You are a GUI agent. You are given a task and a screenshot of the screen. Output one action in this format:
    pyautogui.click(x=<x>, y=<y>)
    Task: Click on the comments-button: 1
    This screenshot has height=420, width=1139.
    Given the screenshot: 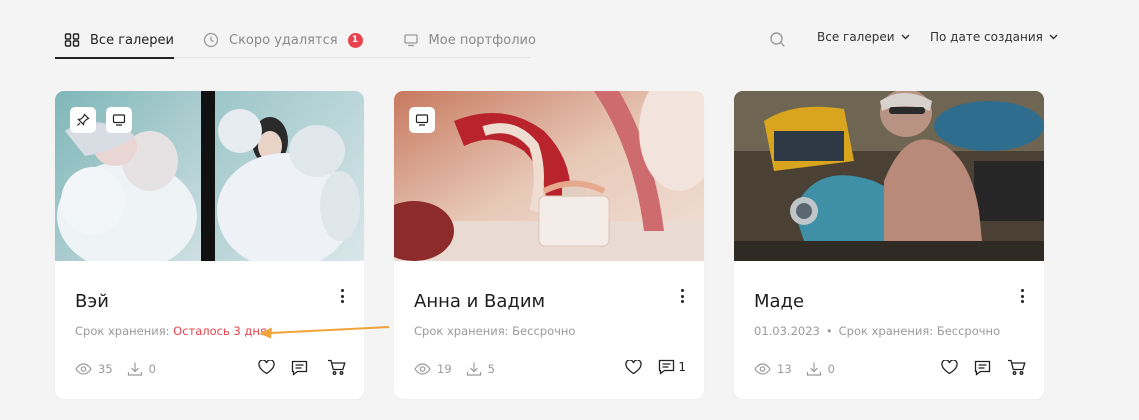 What is the action you would take?
    pyautogui.click(x=672, y=367)
    